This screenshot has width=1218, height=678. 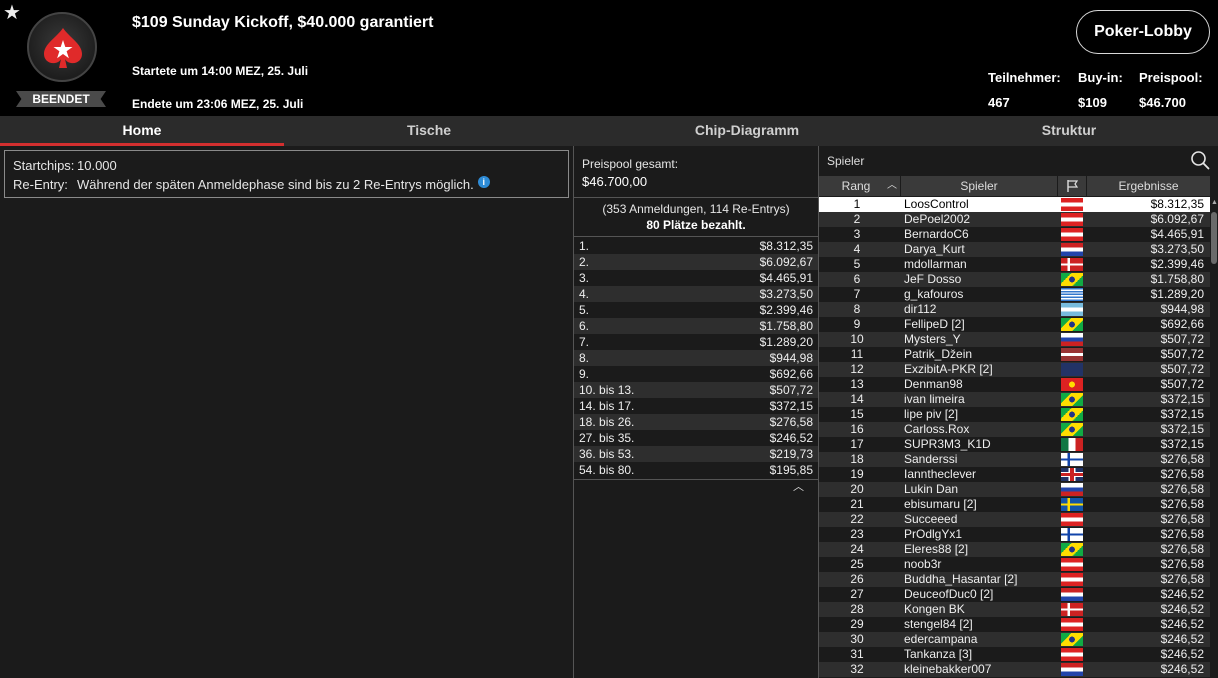 I want to click on payout-place: 5., so click(x=584, y=310).